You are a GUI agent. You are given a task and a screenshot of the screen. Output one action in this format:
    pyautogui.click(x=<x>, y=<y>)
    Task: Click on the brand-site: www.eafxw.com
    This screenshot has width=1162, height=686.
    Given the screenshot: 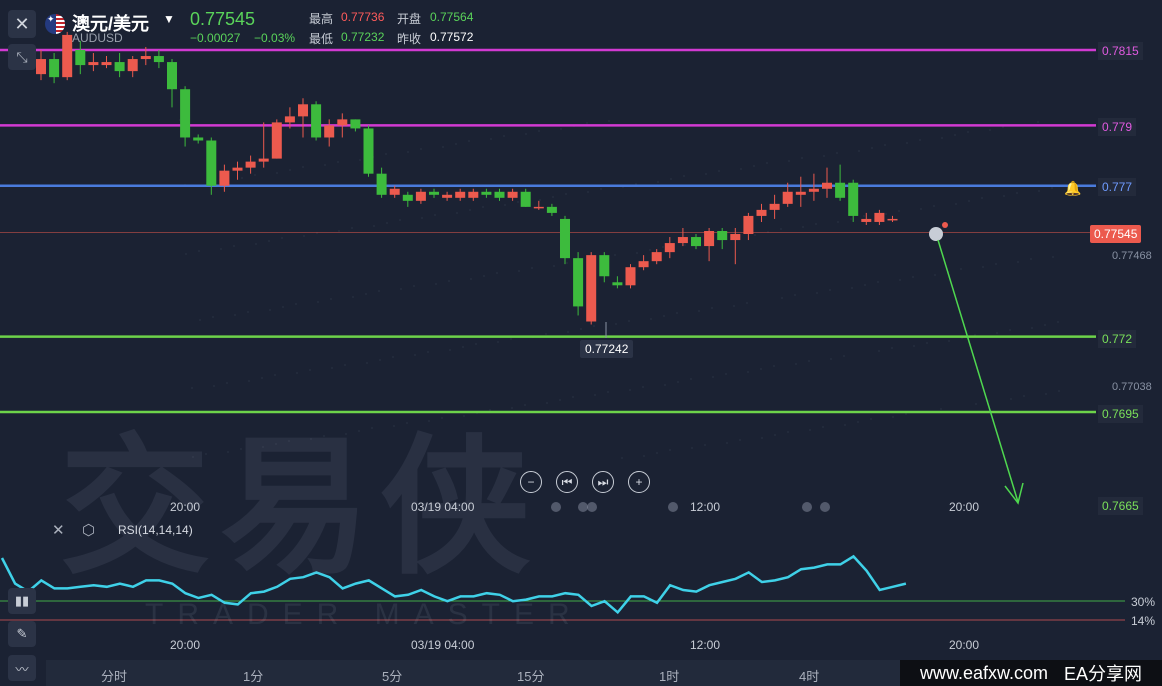 What is the action you would take?
    pyautogui.click(x=984, y=672)
    